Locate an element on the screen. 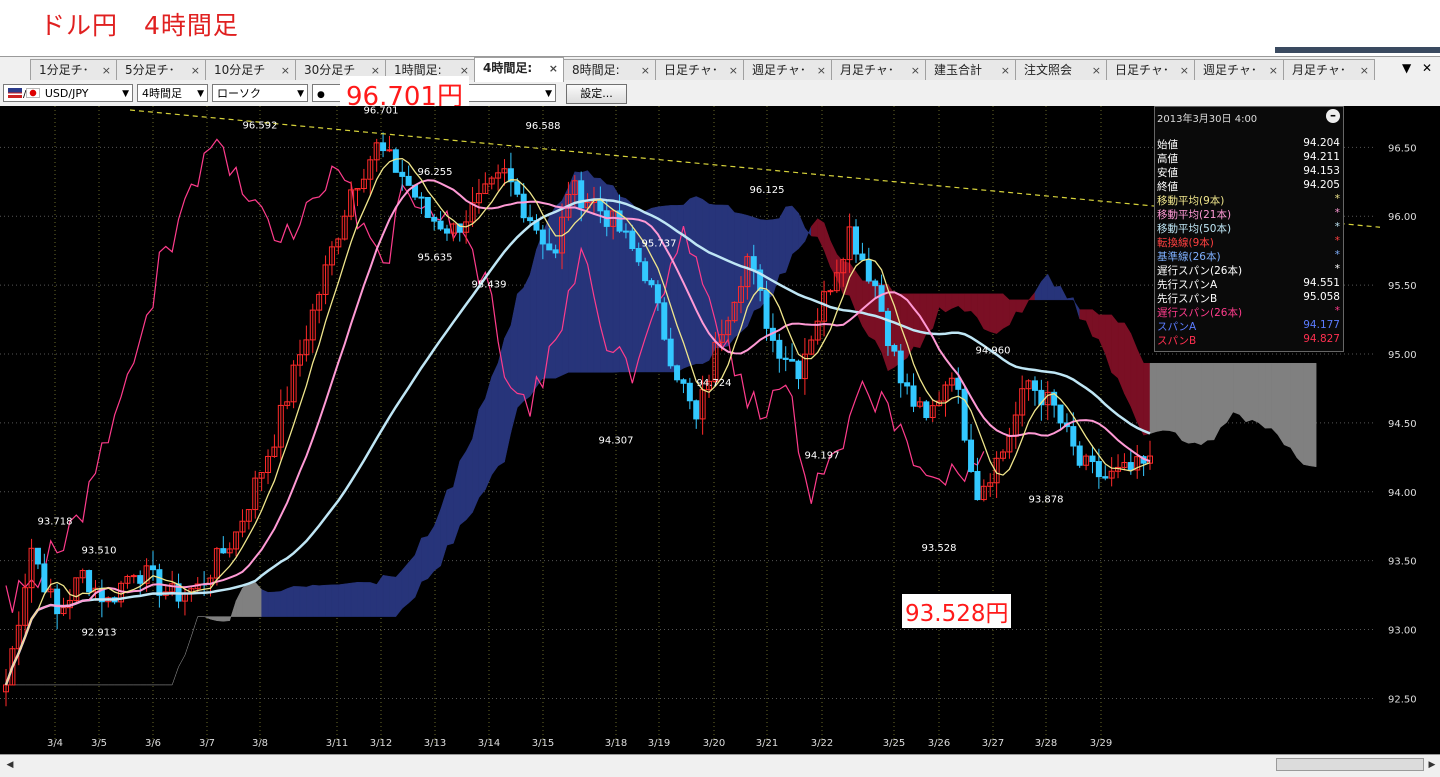 This screenshot has width=1440, height=777. tab-label: 建玉合計 is located at coordinates (958, 70).